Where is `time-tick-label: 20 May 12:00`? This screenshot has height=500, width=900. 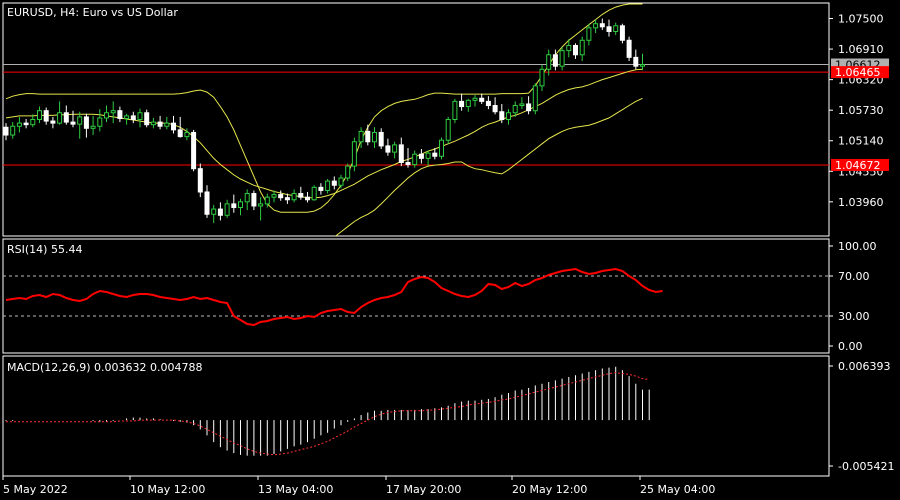 time-tick-label: 20 May 12:00 is located at coordinates (549, 489).